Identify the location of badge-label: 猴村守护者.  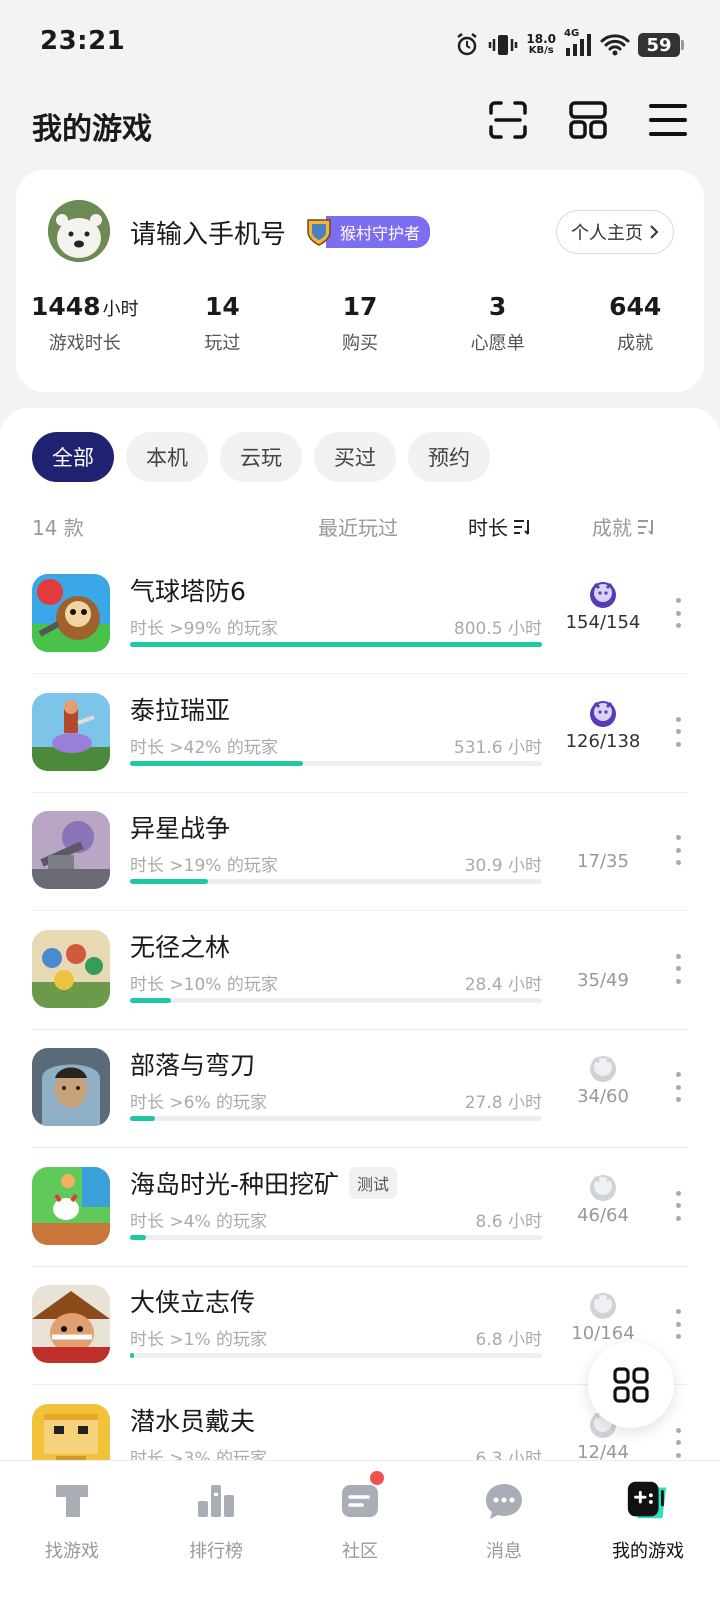
(378, 232).